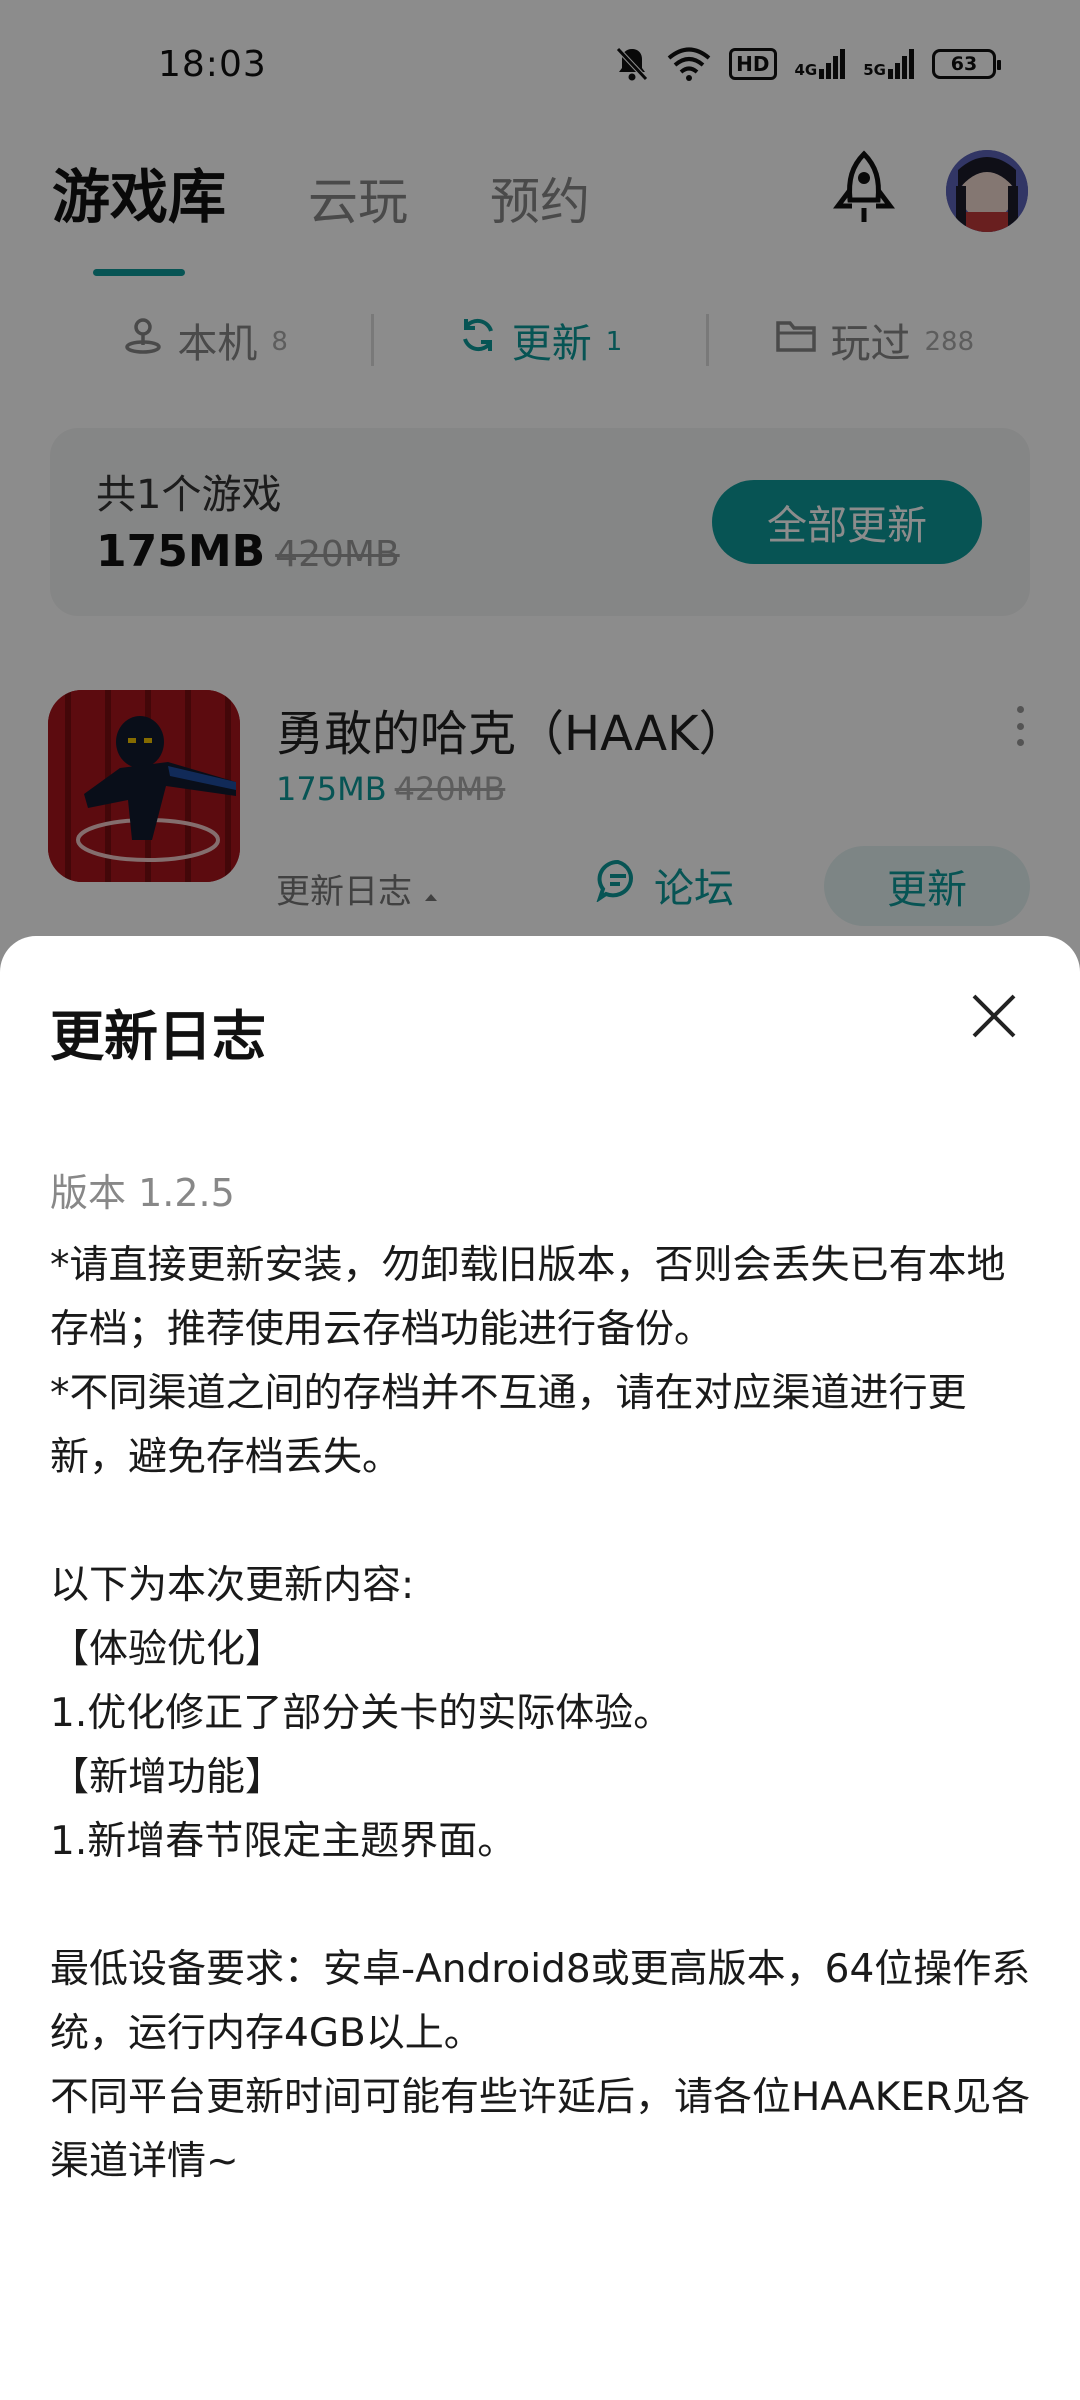 This screenshot has height=2400, width=1080. Describe the element at coordinates (283, 1841) in the screenshot. I see `changelog-line: 1.新增春节限定主题界面。` at that location.